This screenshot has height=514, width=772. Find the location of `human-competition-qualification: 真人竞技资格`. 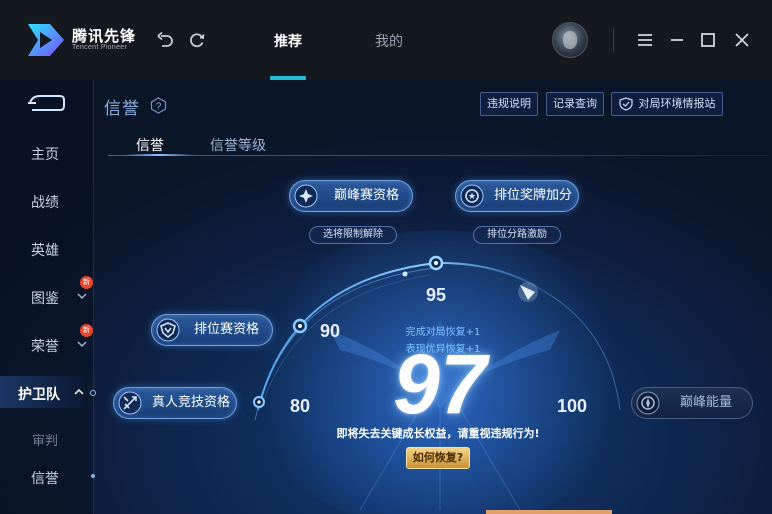

human-competition-qualification: 真人竞技资格 is located at coordinates (175, 403).